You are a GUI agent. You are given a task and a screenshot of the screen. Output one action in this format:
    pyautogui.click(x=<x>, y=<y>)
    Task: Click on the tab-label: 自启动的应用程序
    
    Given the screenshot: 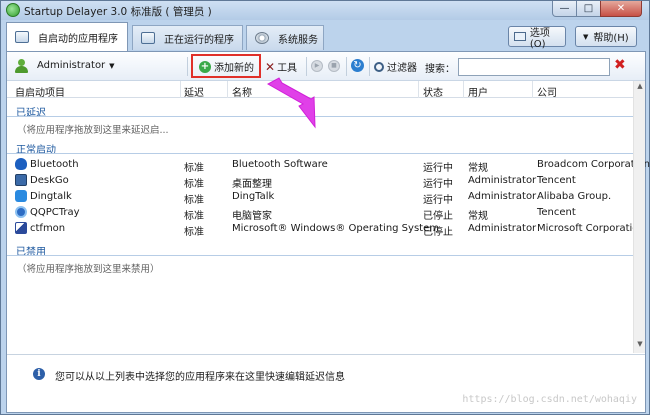 What is the action you would take?
    pyautogui.click(x=78, y=39)
    